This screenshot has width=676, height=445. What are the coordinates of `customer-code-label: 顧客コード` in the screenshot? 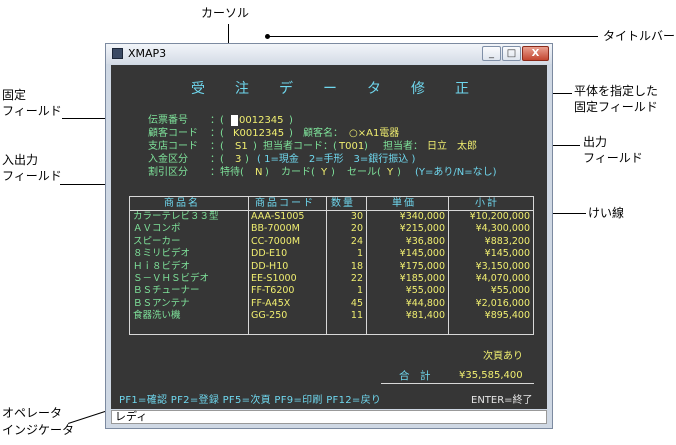 It's located at (173, 133).